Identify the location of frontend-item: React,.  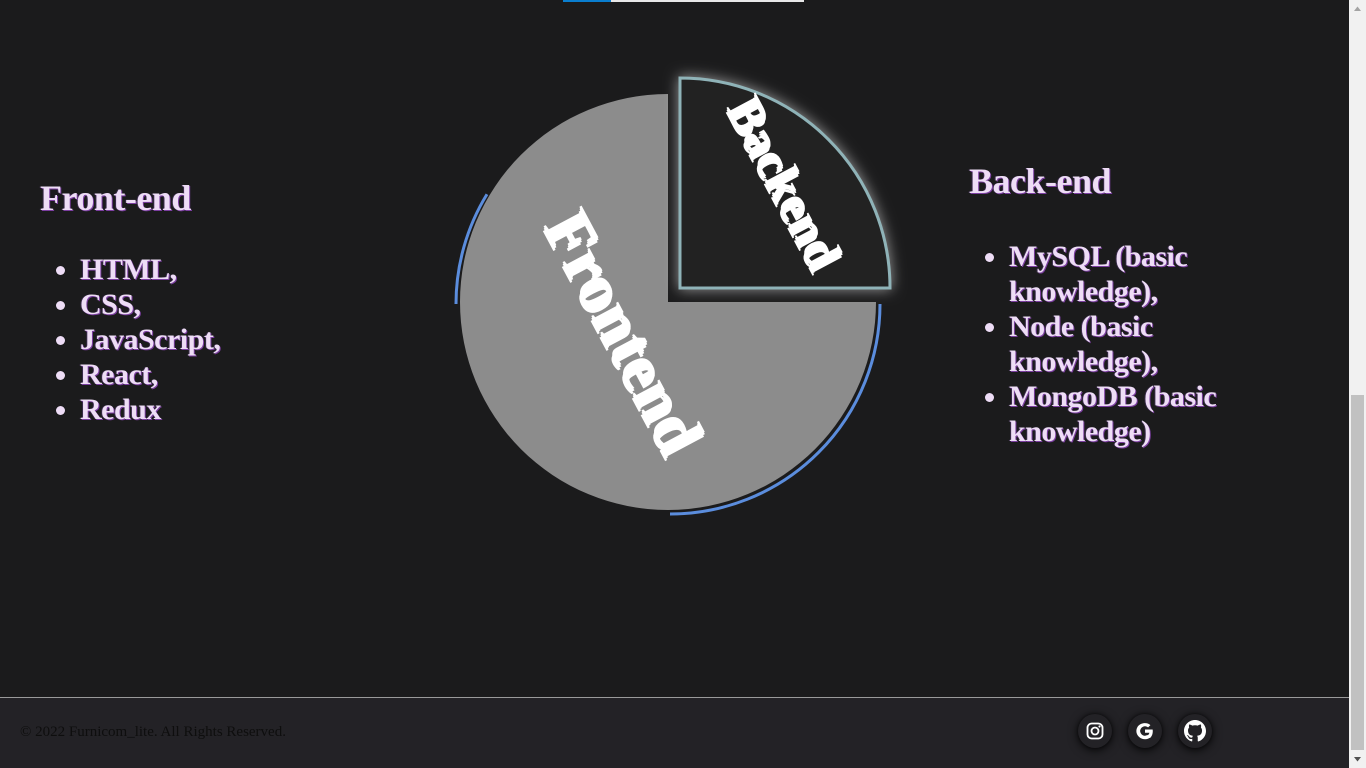
(210, 374).